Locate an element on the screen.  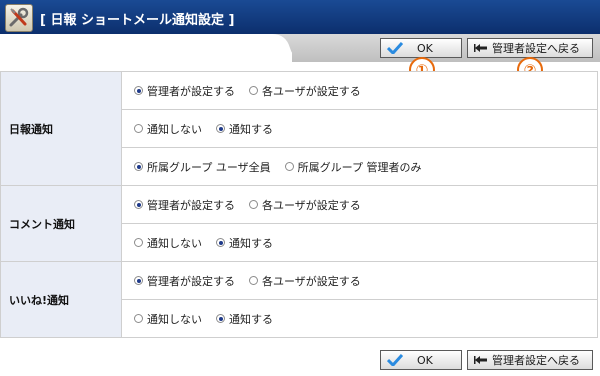
radio-label: 所属グループ 管理者のみ is located at coordinates (359, 167).